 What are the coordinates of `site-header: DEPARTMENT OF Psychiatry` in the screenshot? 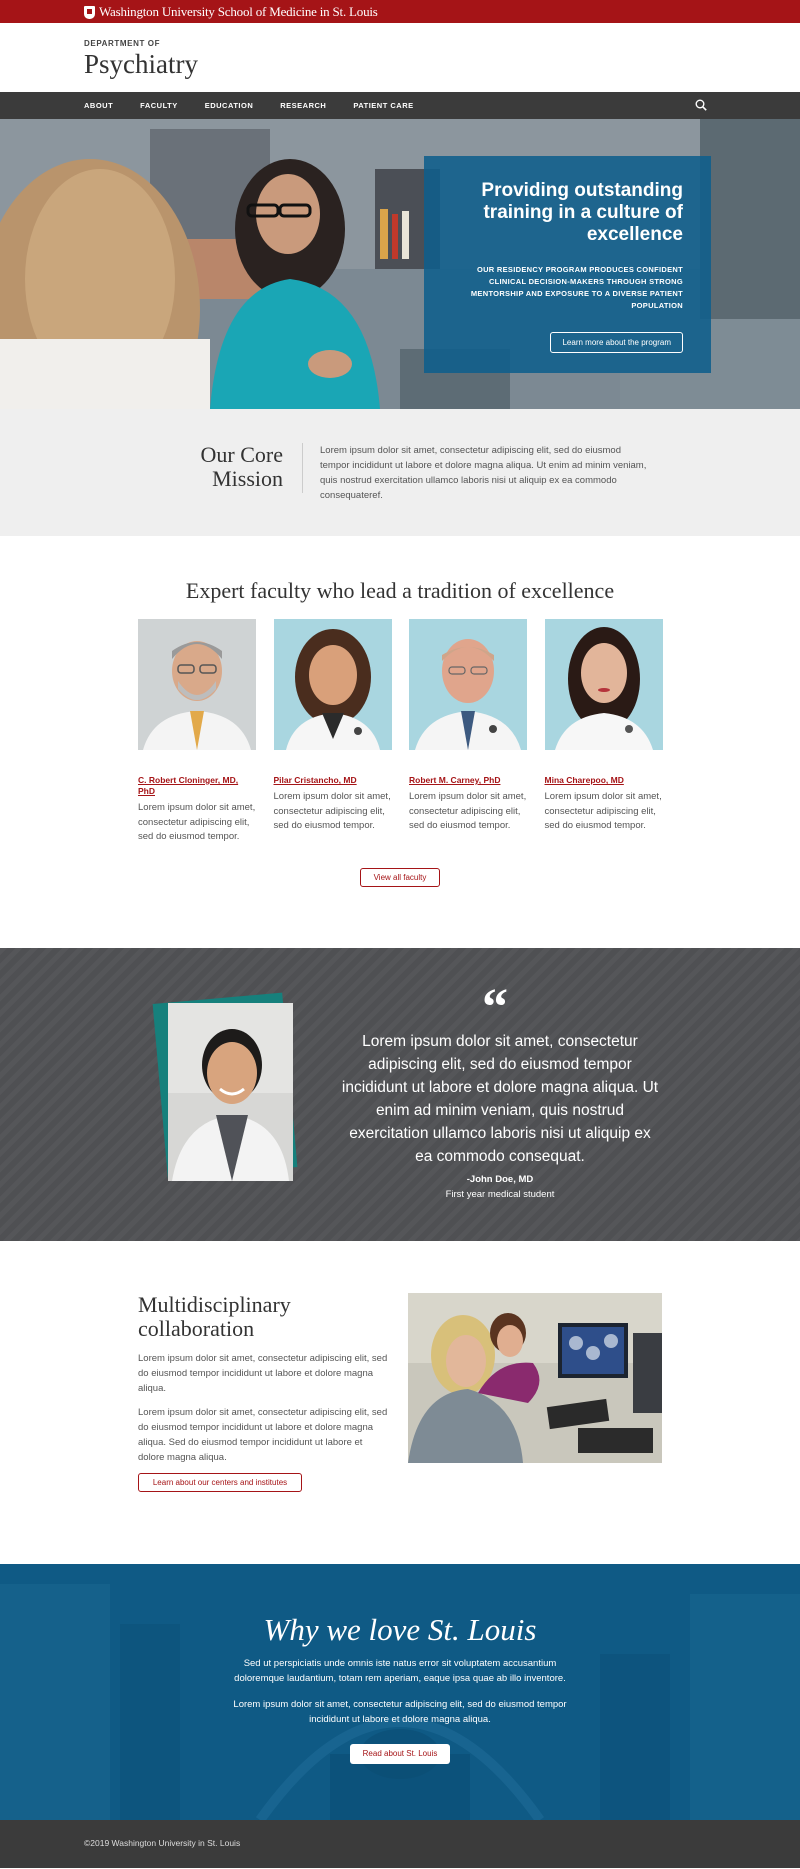 It's located at (400, 57).